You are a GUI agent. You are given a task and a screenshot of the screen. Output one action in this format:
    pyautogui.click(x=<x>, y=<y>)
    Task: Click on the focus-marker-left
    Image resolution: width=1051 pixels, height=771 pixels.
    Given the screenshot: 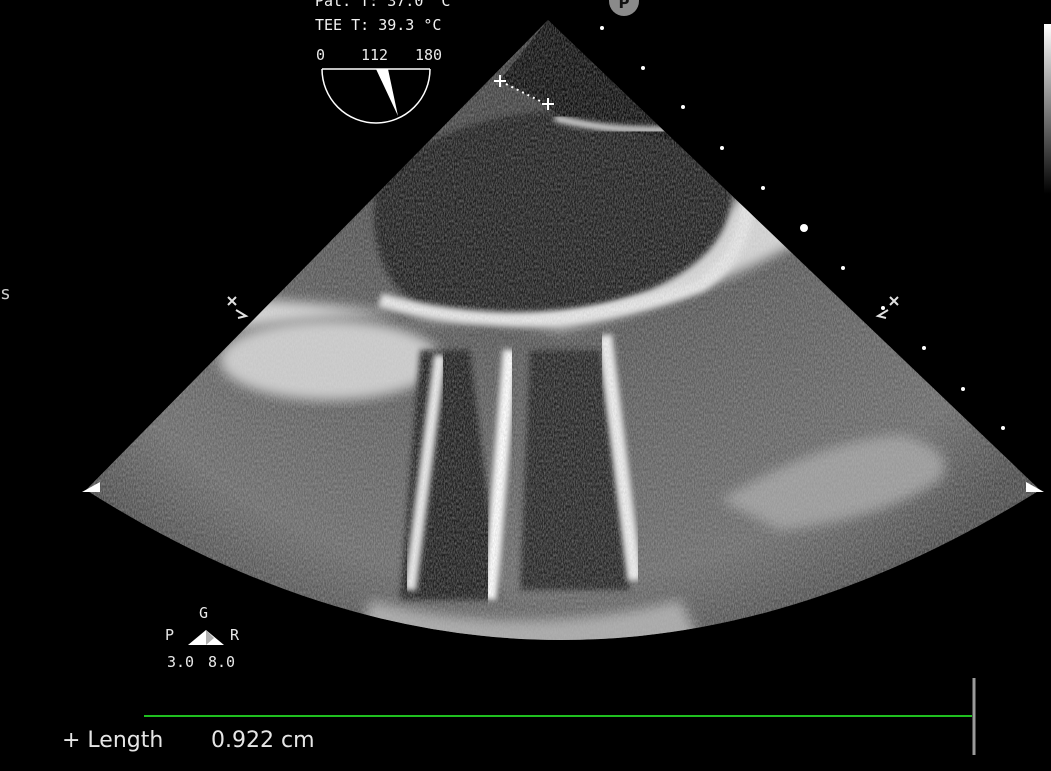 What is the action you would take?
    pyautogui.click(x=238, y=307)
    